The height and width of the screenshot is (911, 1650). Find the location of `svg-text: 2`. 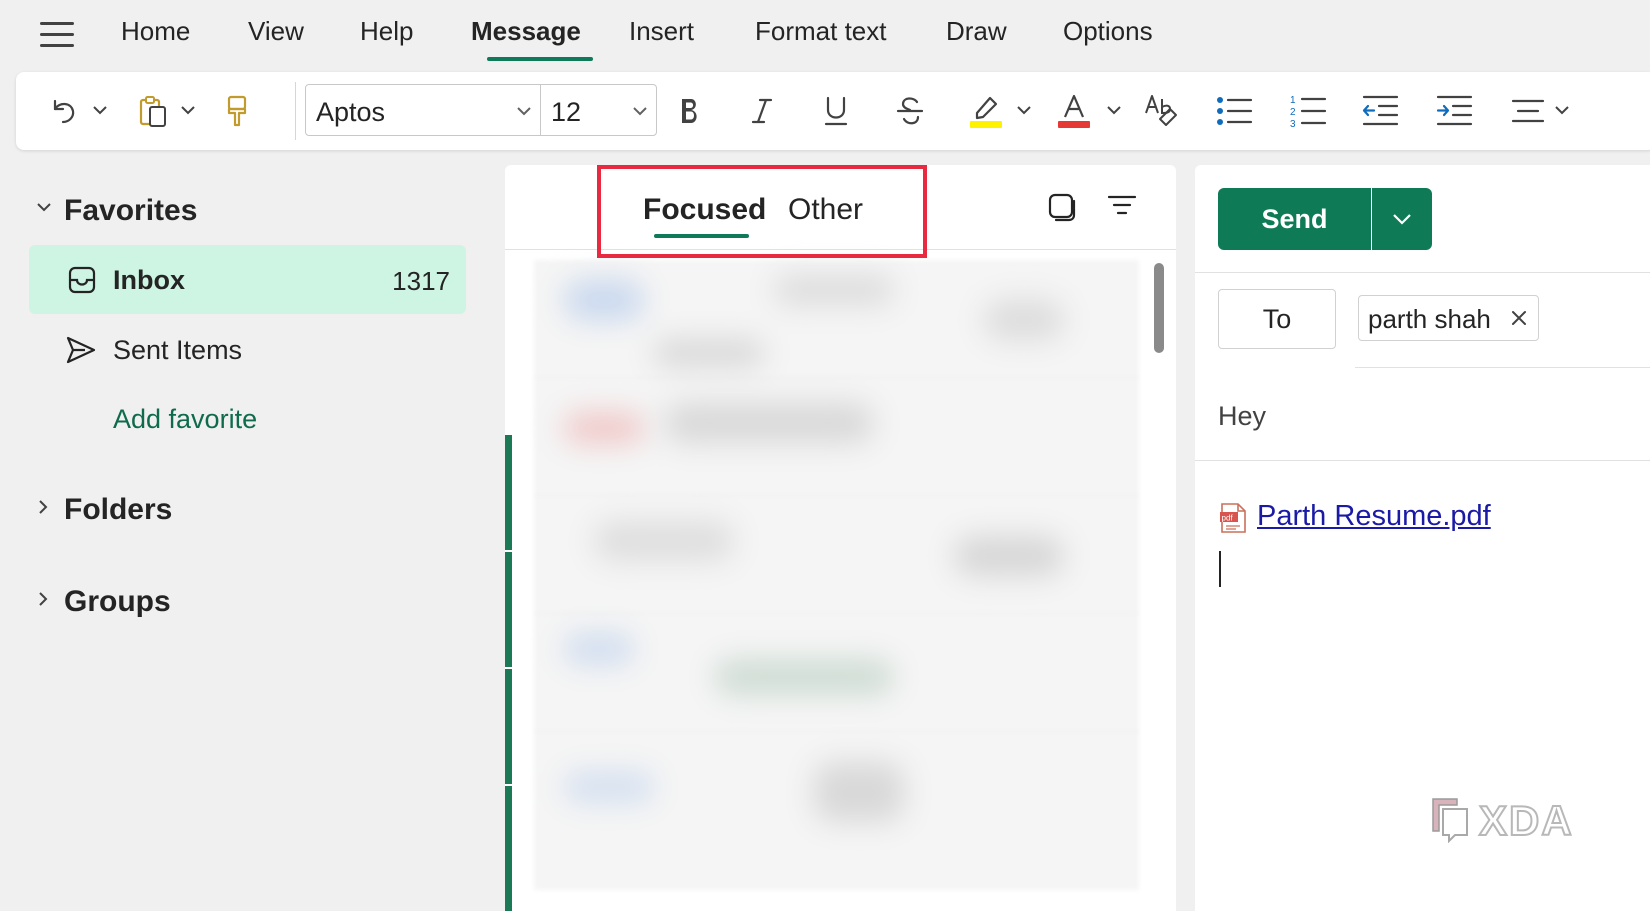

svg-text: 2 is located at coordinates (1293, 112).